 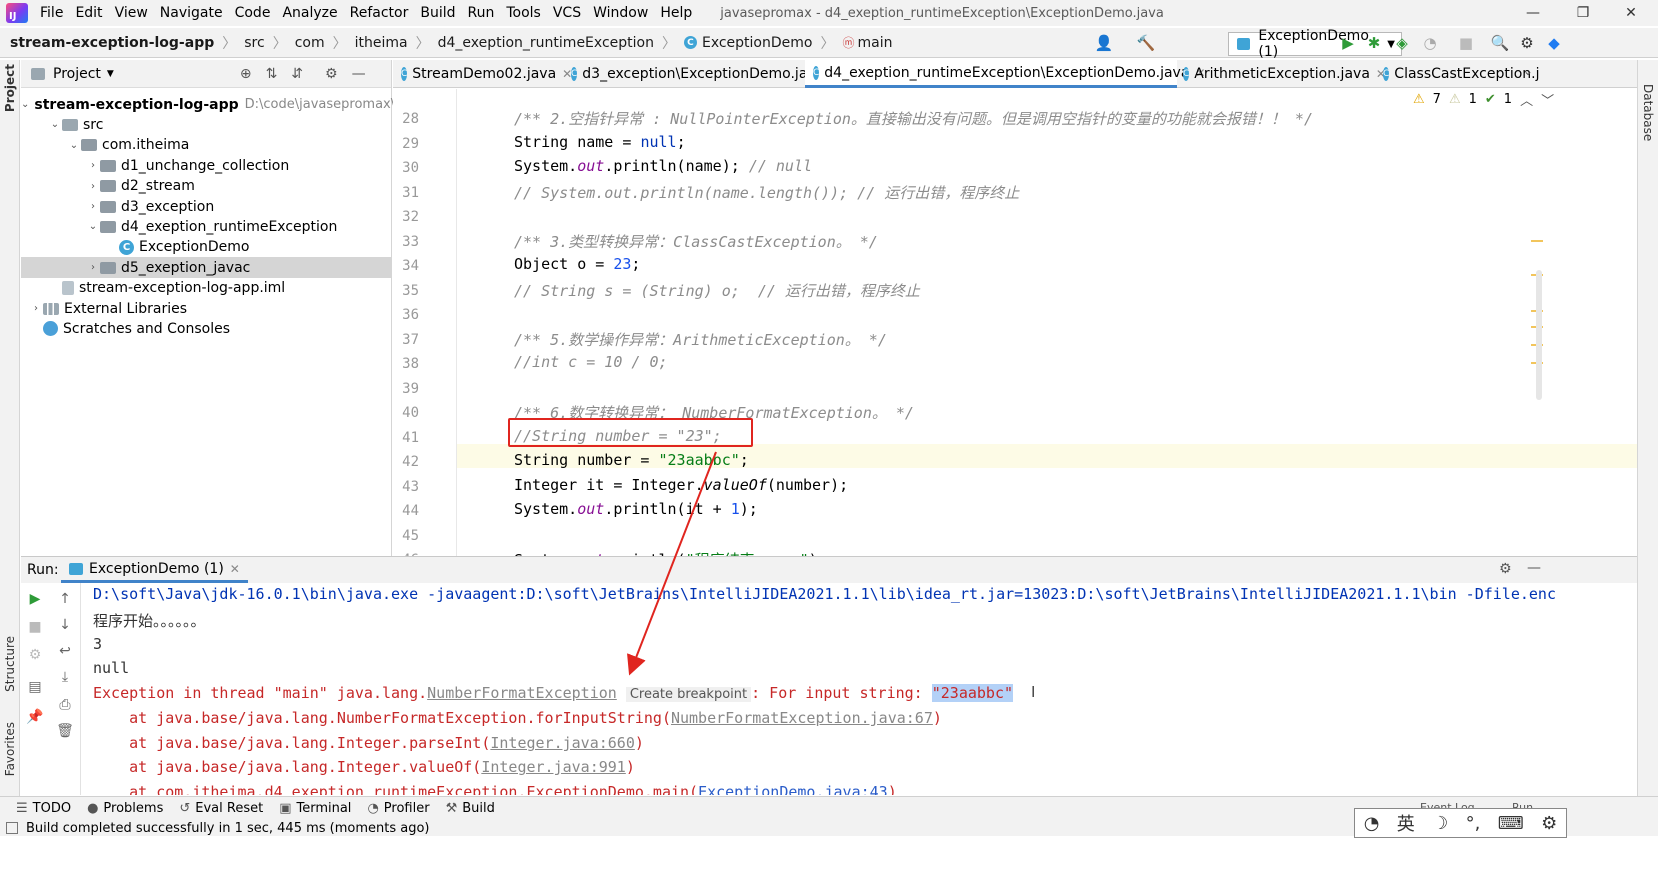 I want to click on build-tool-button: ⚒ Build, so click(x=470, y=808).